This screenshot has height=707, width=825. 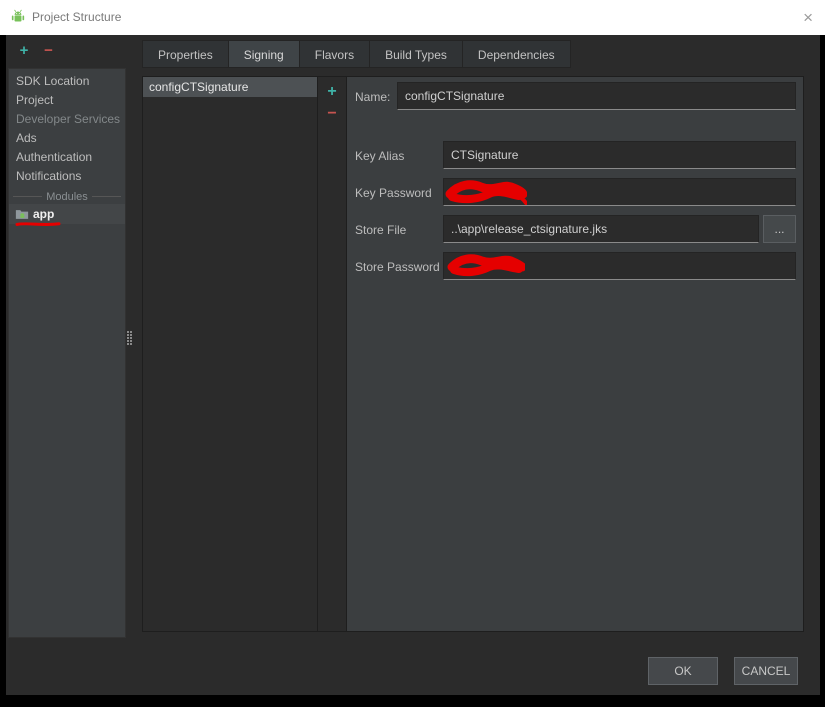 I want to click on tab-flavors: Flavors, so click(x=335, y=54).